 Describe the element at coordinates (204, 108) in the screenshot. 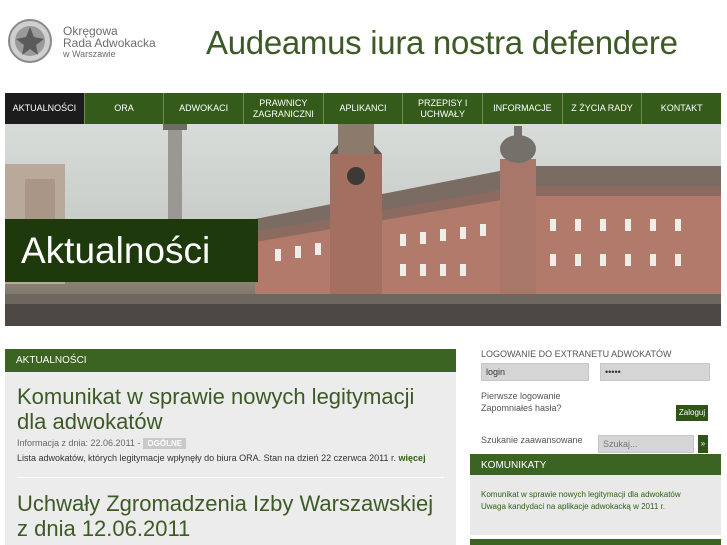

I see `nav-item-lawyers: ADWOKACI` at that location.